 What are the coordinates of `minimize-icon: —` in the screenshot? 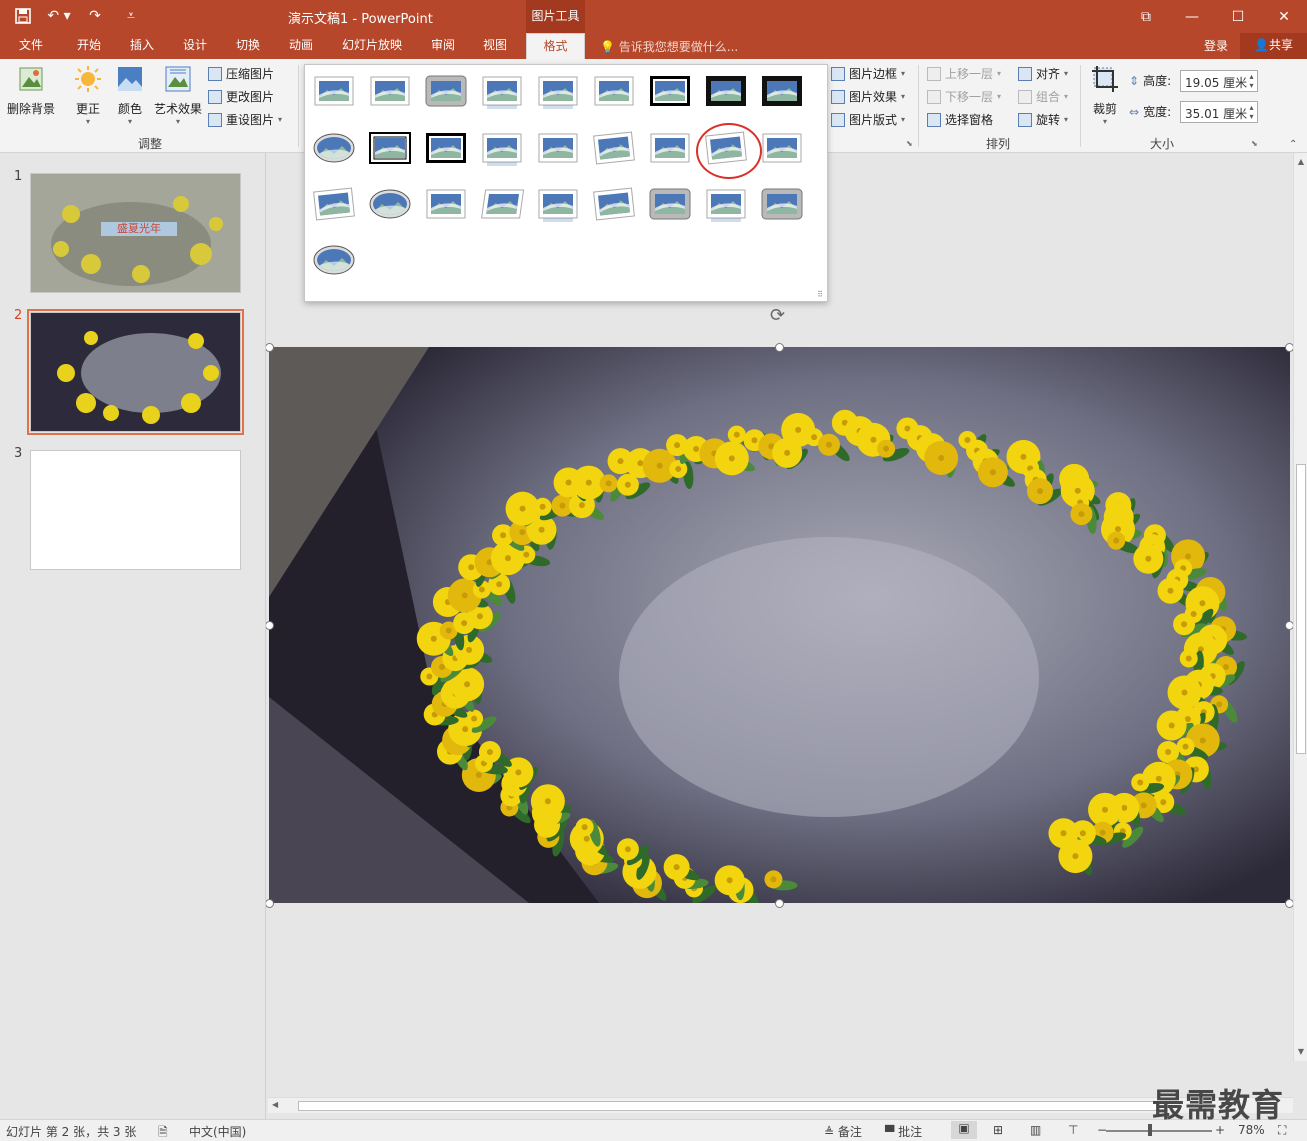 It's located at (1192, 16).